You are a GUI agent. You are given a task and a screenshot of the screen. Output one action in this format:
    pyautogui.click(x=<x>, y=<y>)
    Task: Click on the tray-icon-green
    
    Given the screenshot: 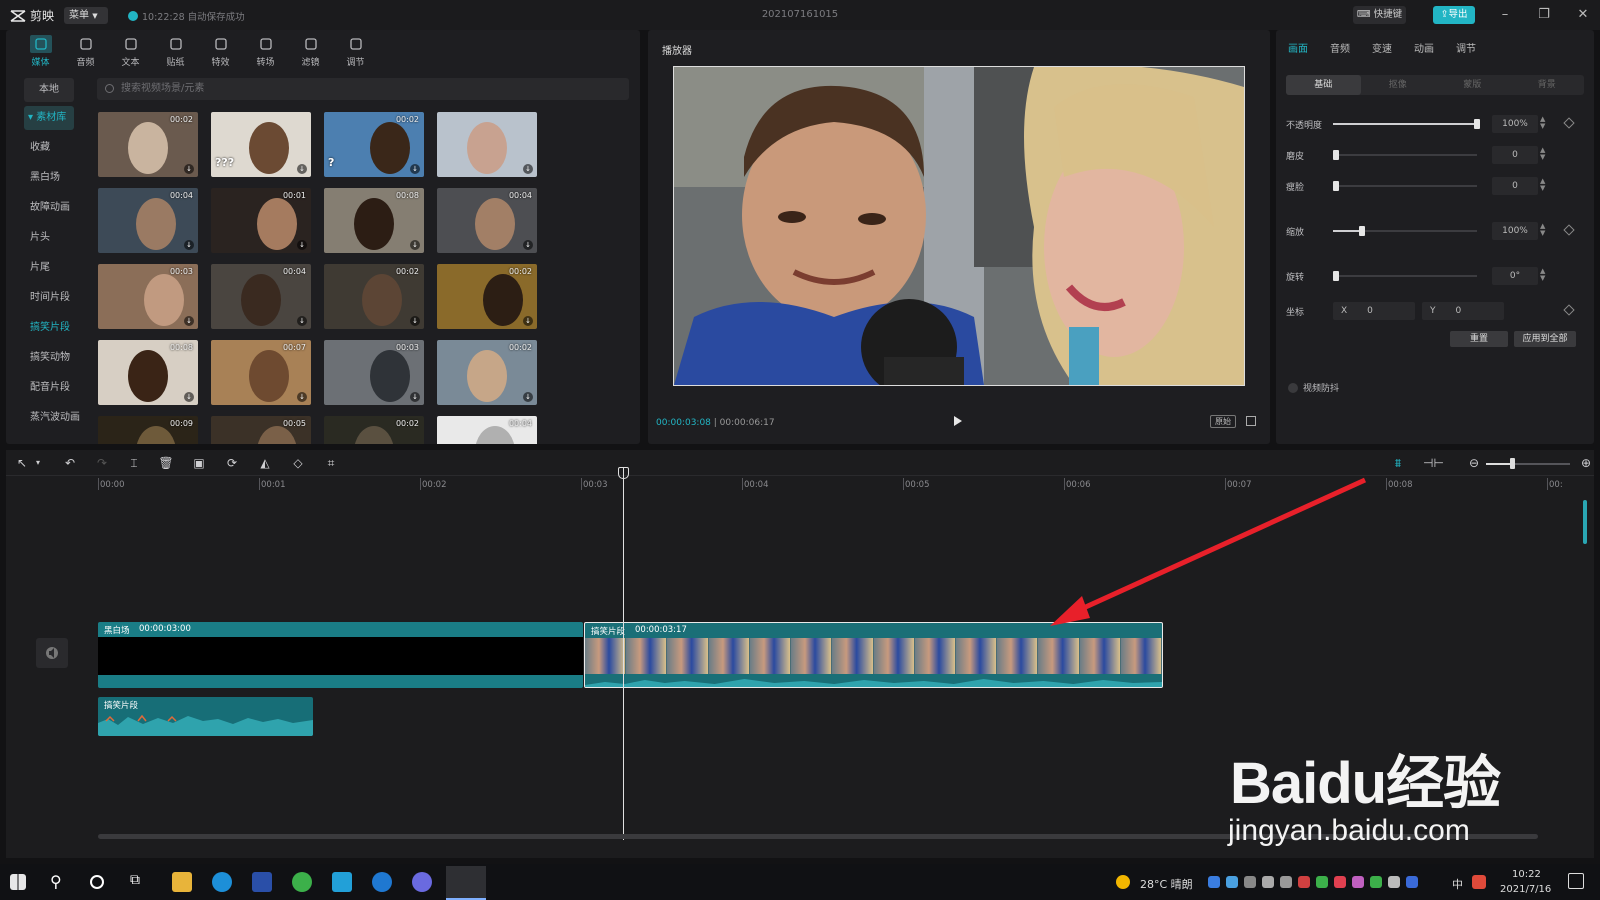 What is the action you would take?
    pyautogui.click(x=1322, y=882)
    